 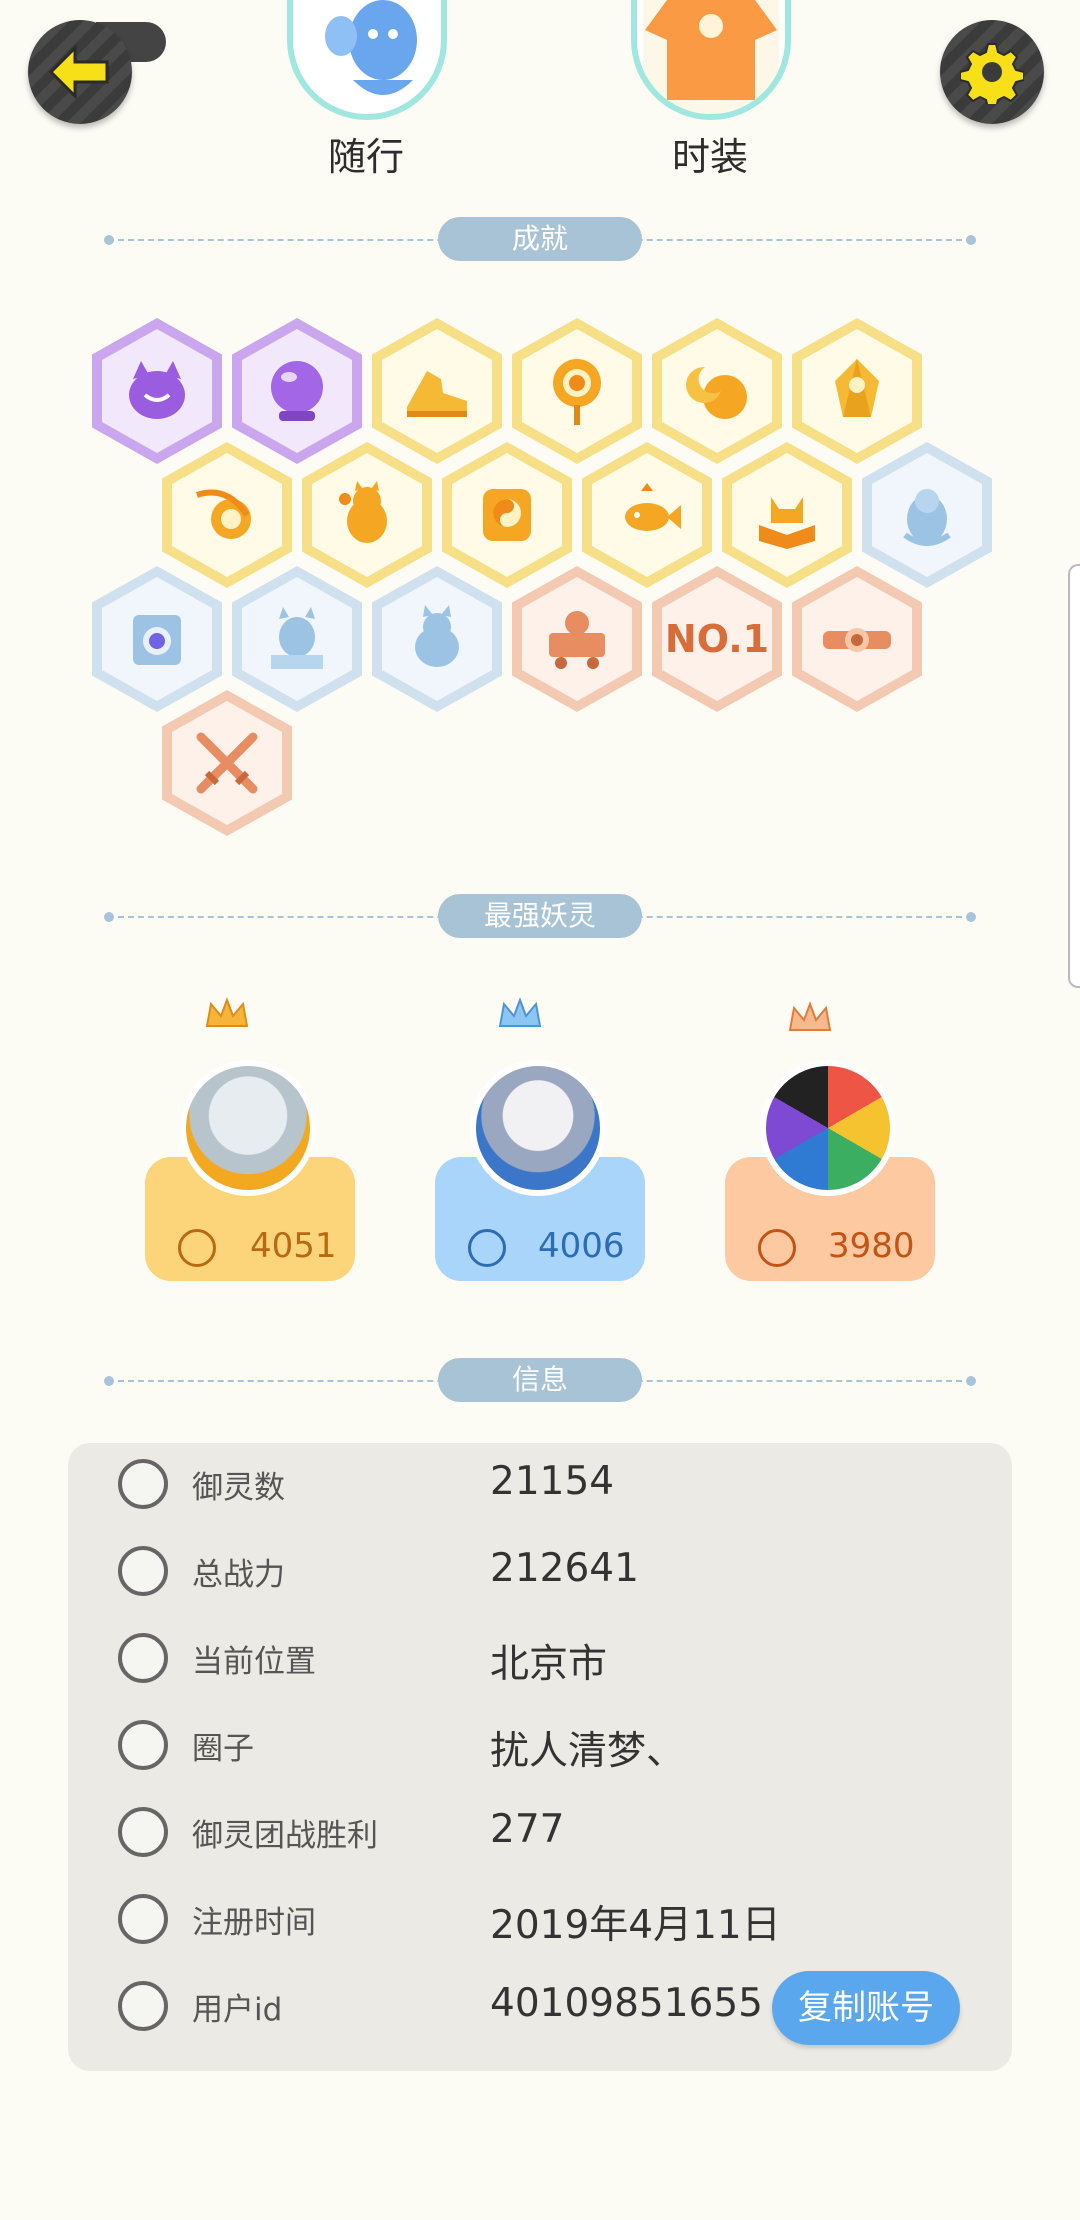 What do you see at coordinates (520, 1012) in the screenshot?
I see `silver-crown-icon` at bounding box center [520, 1012].